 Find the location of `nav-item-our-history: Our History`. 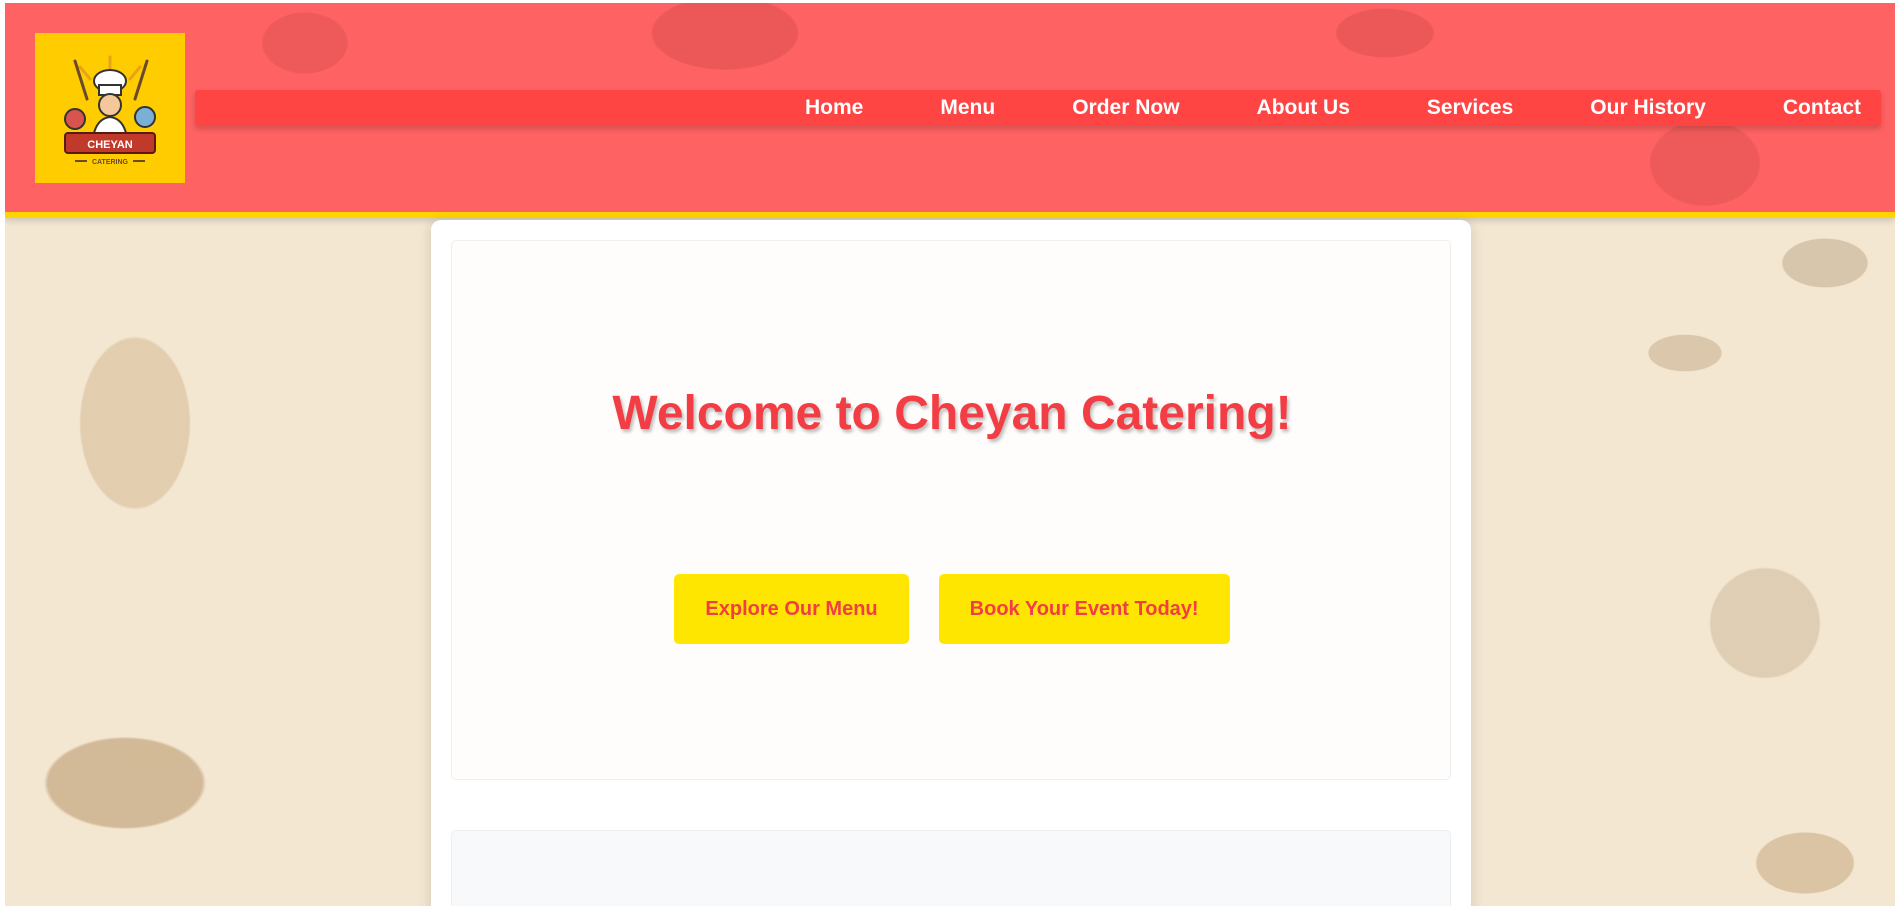

nav-item-our-history: Our History is located at coordinates (1648, 108).